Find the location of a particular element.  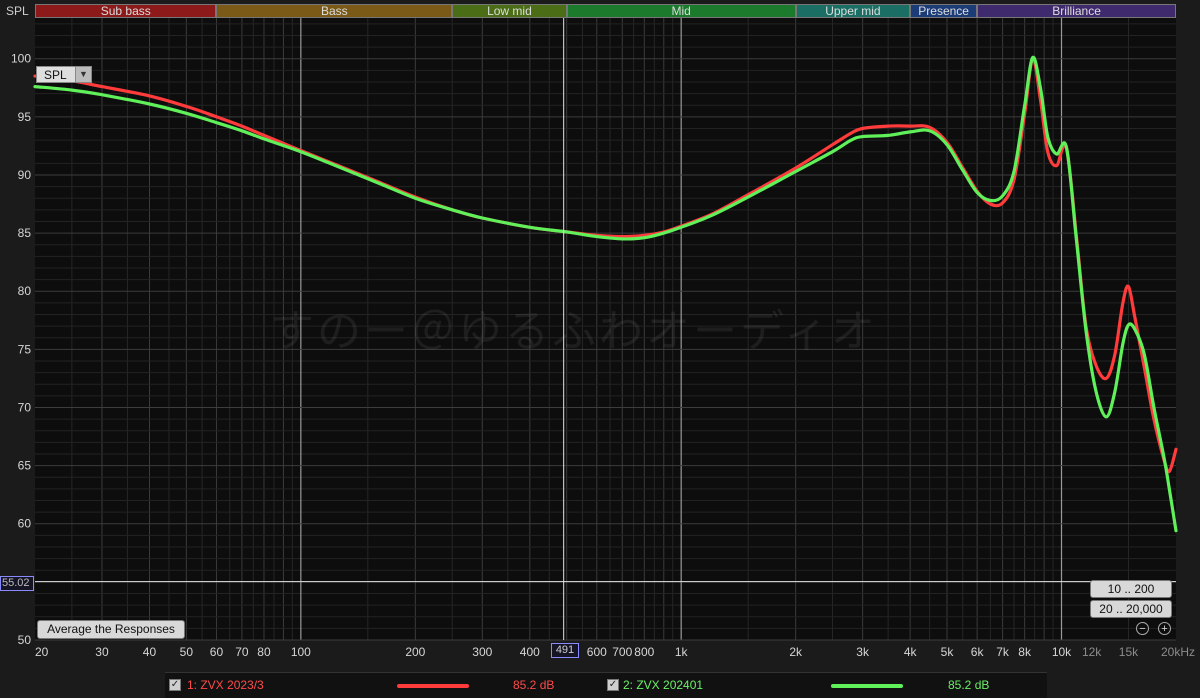

series-2-level: 85.2 dB is located at coordinates (969, 685).